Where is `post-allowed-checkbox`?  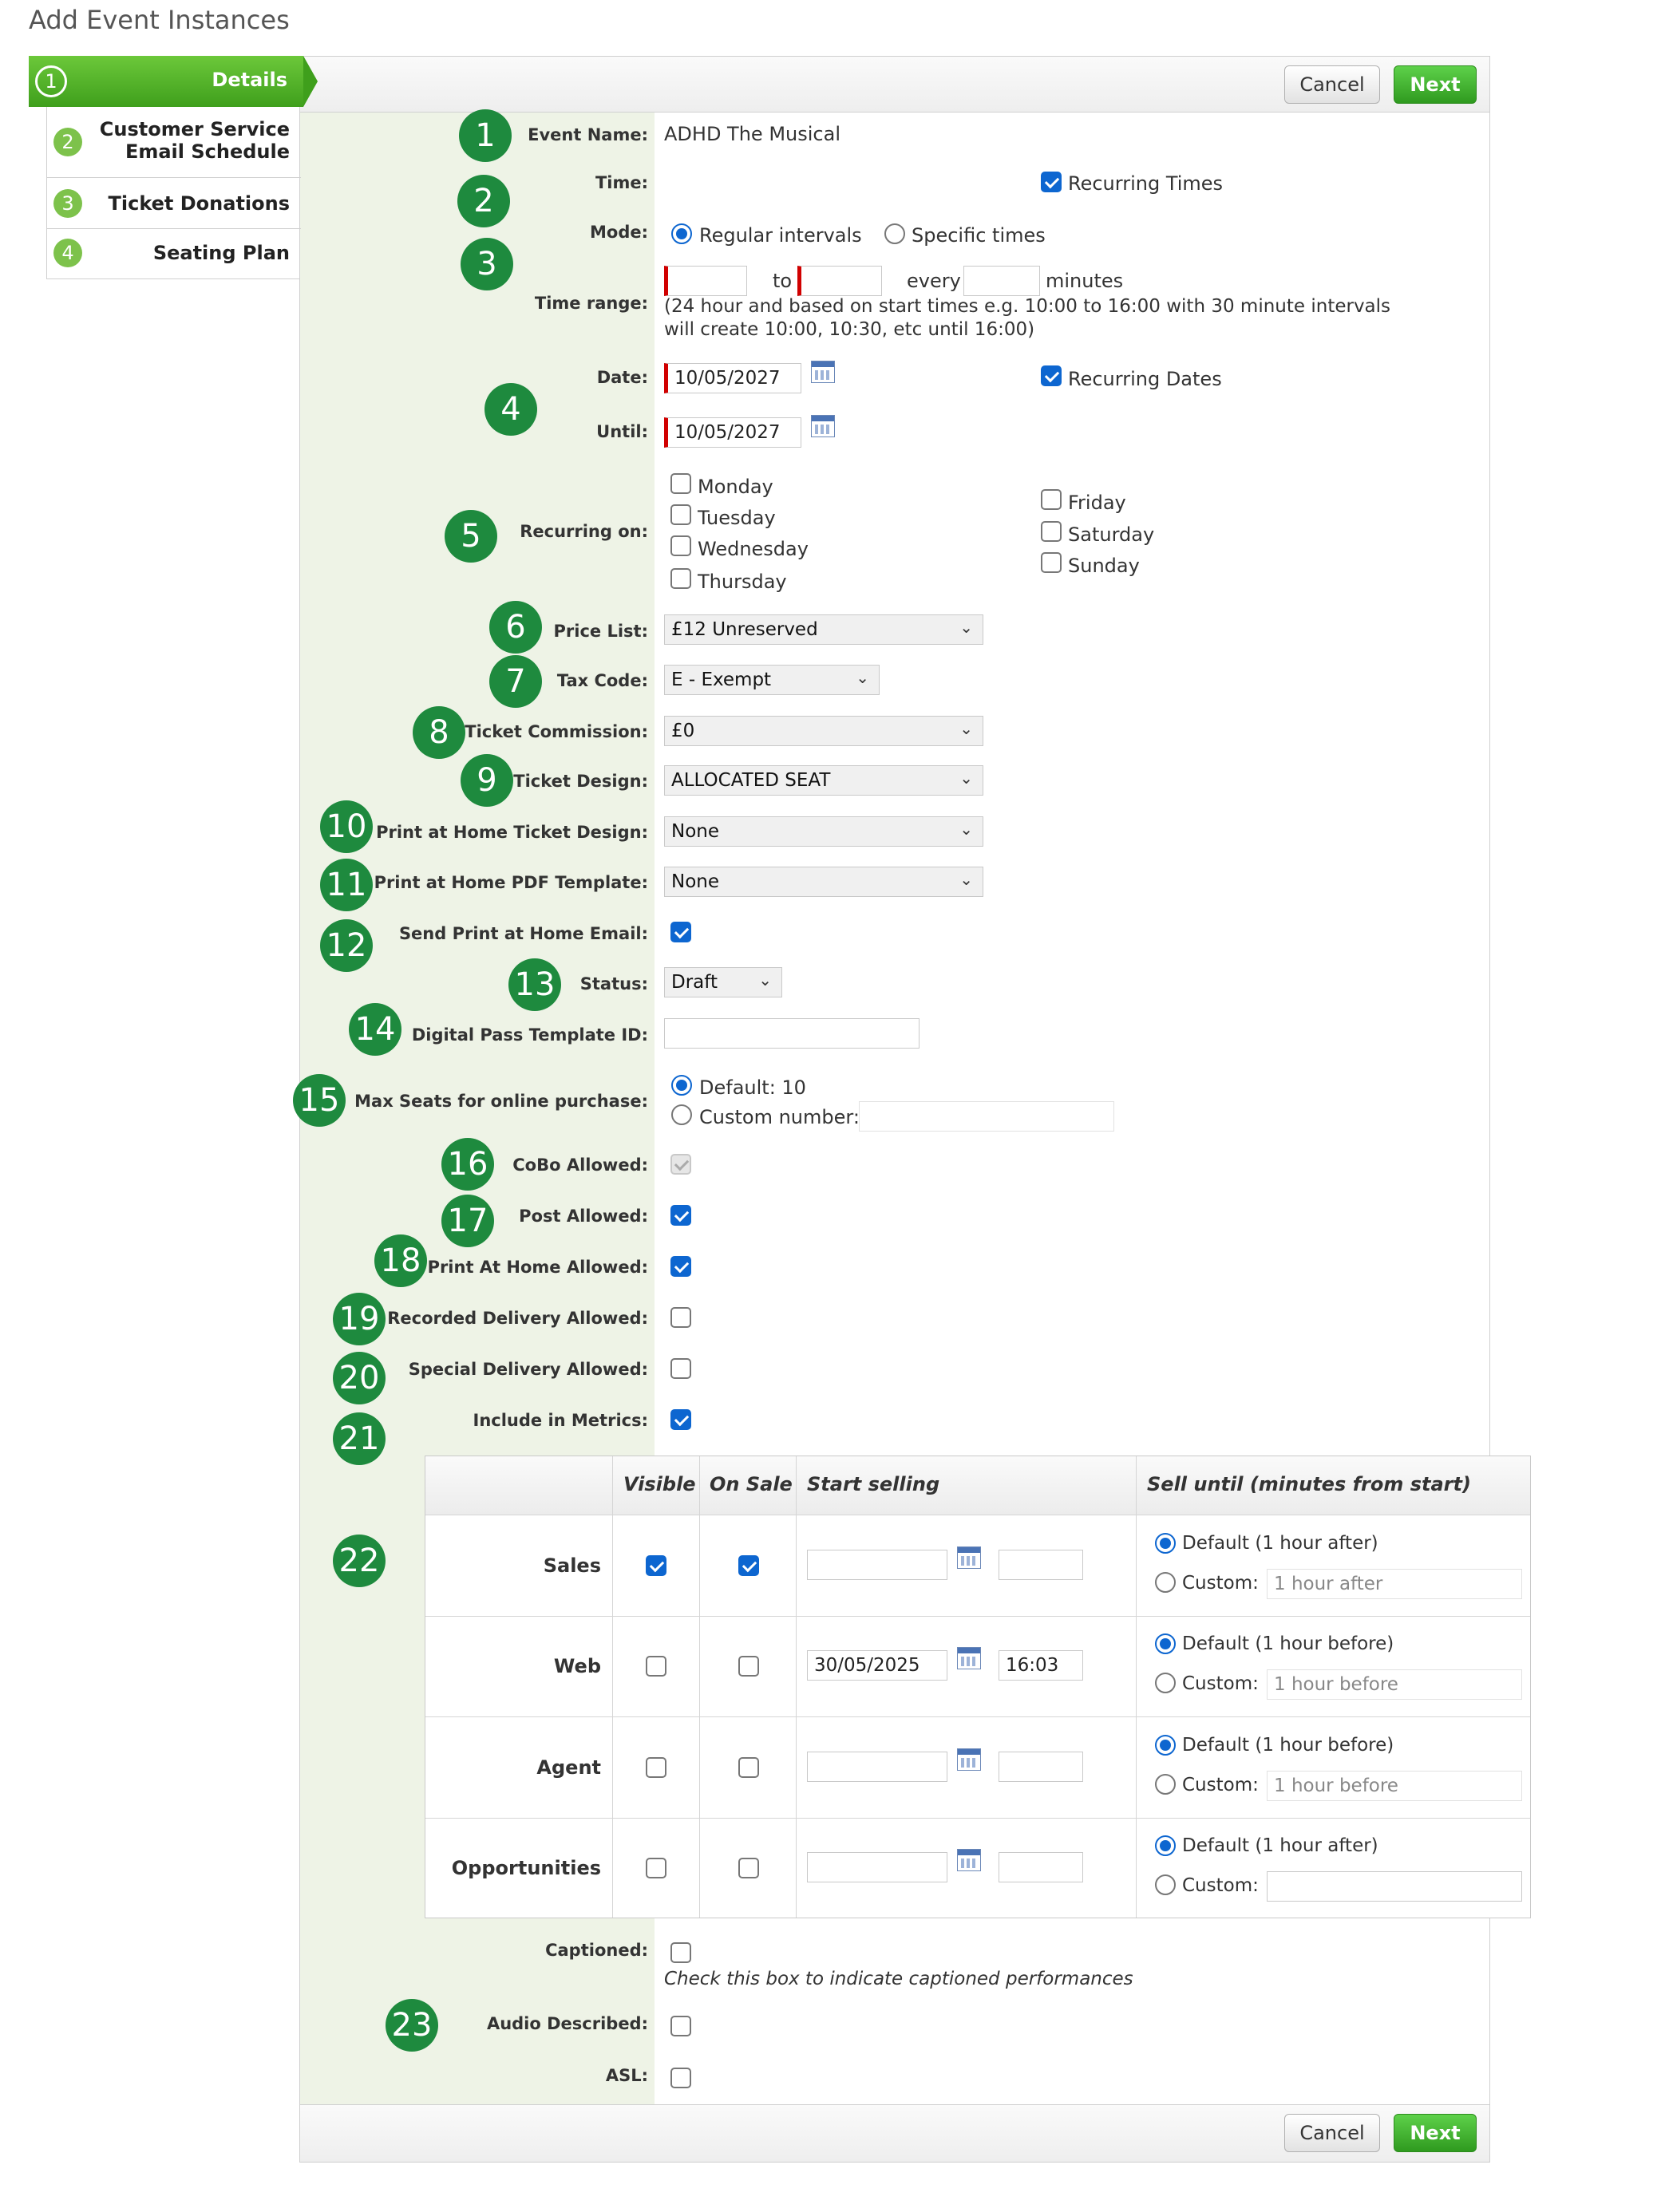
post-allowed-checkbox is located at coordinates (680, 1215).